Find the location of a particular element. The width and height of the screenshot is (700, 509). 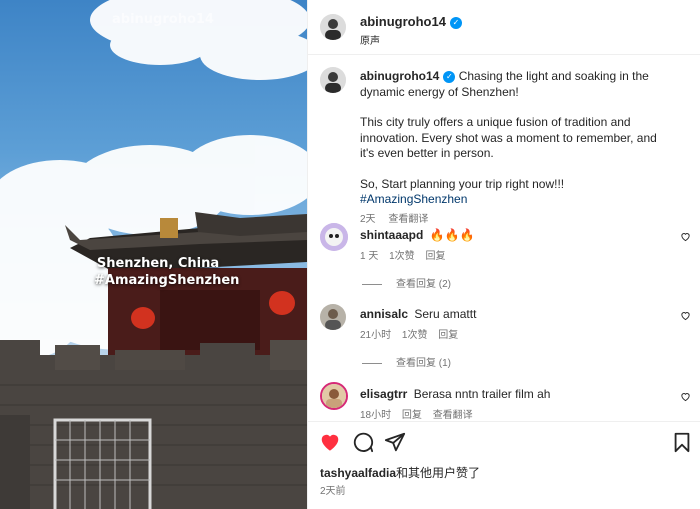

comment-avatar-elisagtrr is located at coordinates (334, 396).